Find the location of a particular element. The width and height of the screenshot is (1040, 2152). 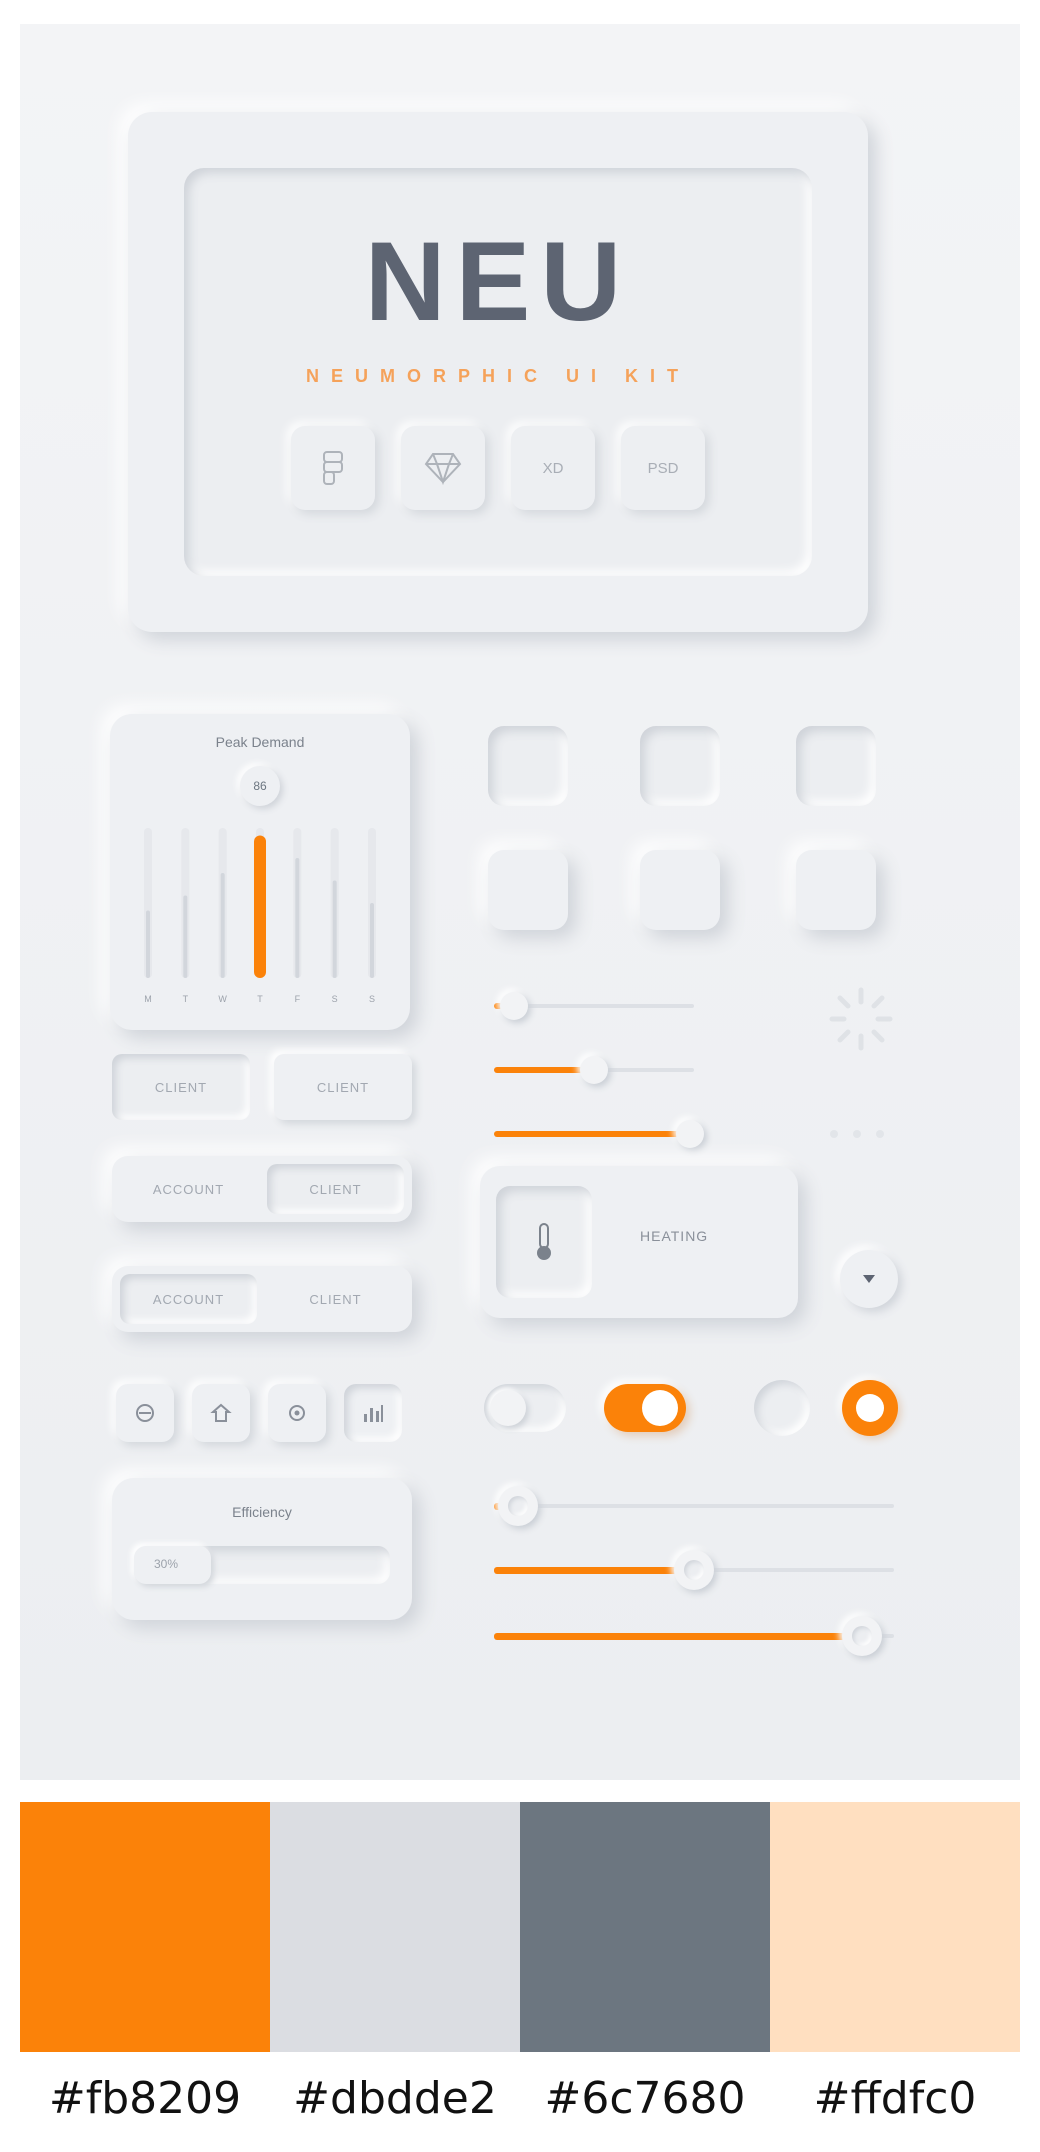

loading-spinner-icon is located at coordinates (861, 1019).